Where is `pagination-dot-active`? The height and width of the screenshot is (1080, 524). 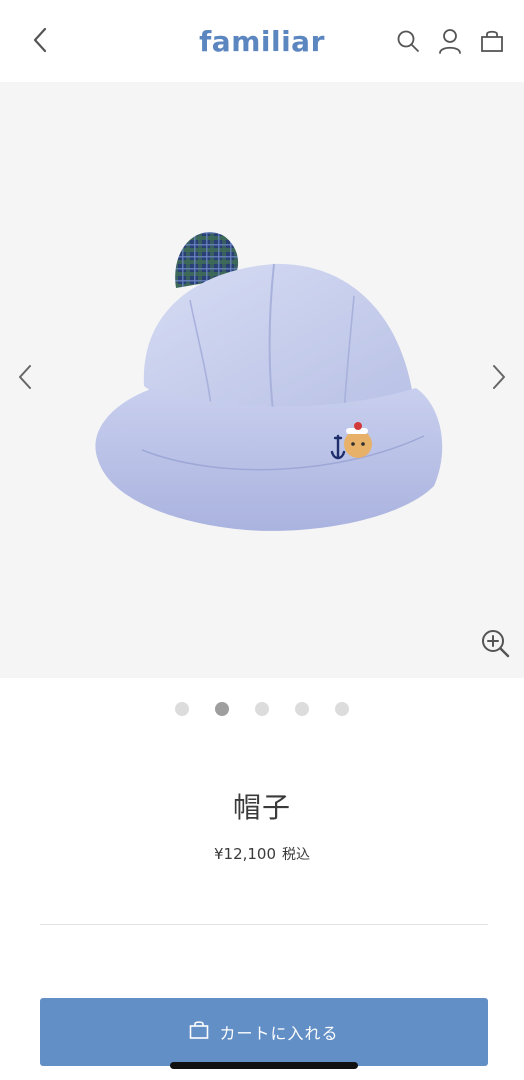 pagination-dot-active is located at coordinates (222, 709).